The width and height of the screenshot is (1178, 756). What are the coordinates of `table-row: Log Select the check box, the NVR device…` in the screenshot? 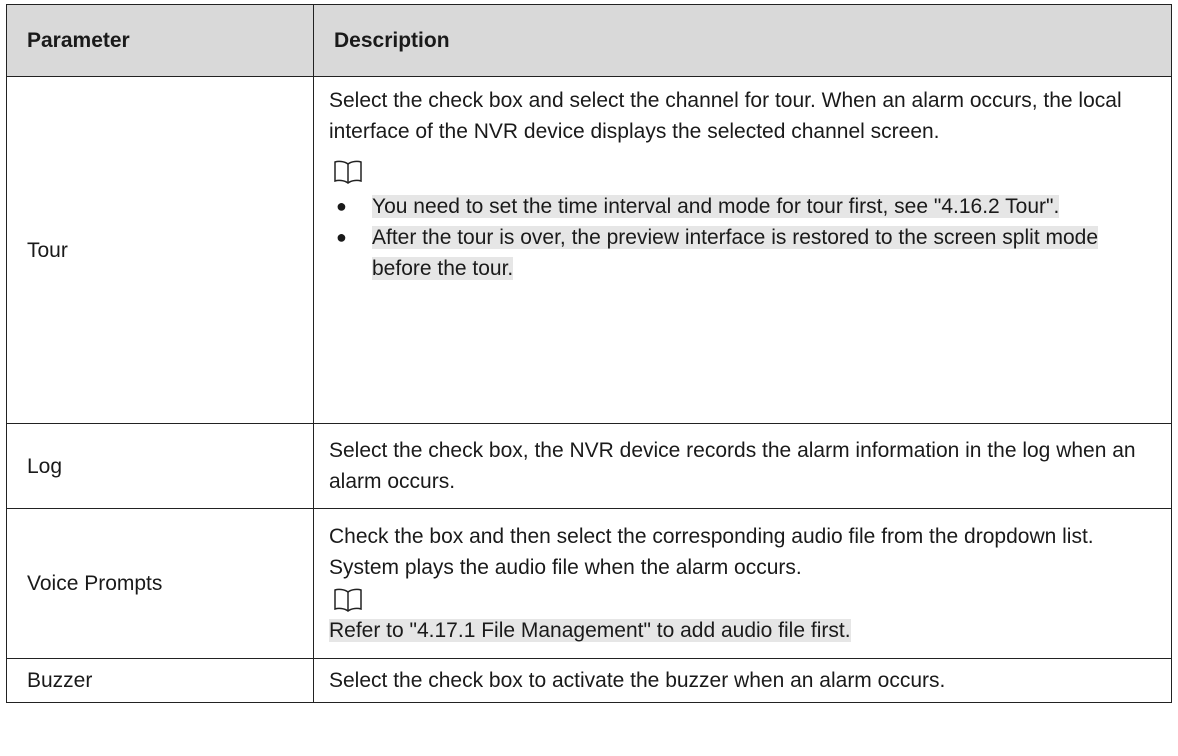 It's located at (589, 466).